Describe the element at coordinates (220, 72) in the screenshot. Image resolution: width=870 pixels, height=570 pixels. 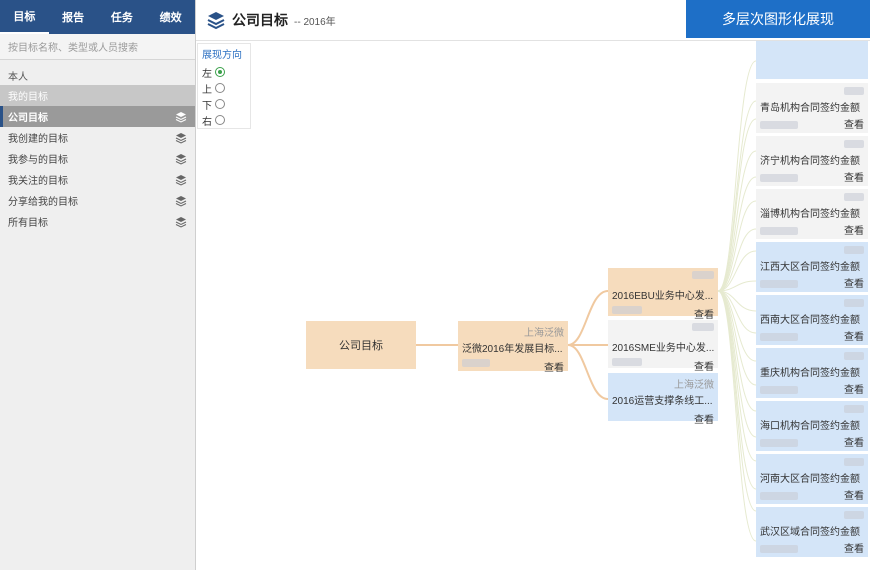
I see `radio-selected` at that location.